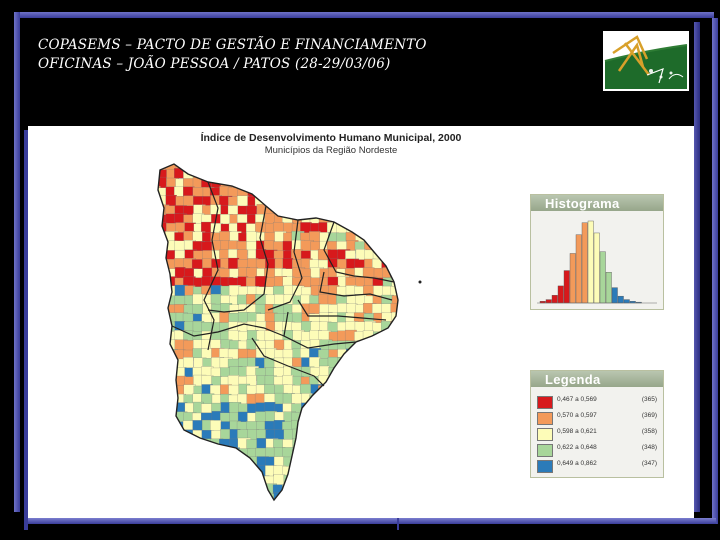 The height and width of the screenshot is (540, 720). Describe the element at coordinates (649, 399) in the screenshot. I see `legend-count: (365)` at that location.